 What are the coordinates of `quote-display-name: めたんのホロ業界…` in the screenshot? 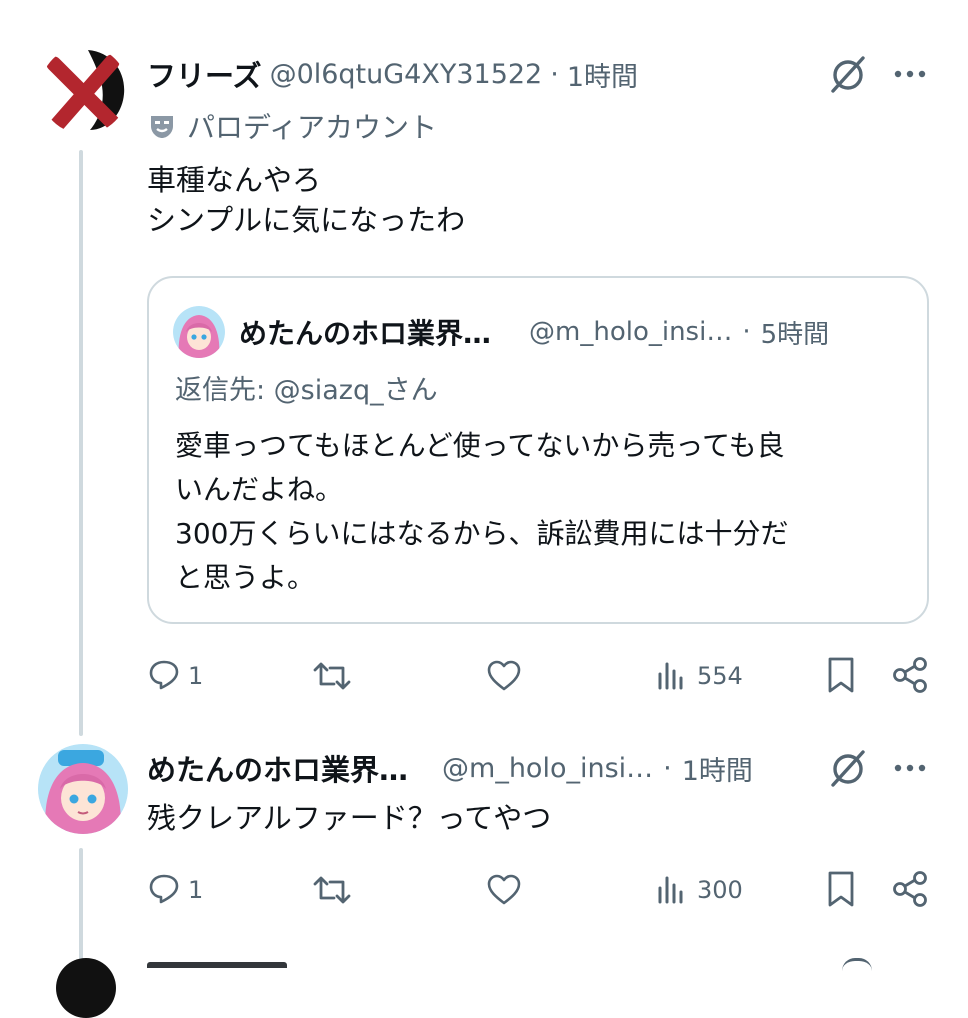 It's located at (365, 332).